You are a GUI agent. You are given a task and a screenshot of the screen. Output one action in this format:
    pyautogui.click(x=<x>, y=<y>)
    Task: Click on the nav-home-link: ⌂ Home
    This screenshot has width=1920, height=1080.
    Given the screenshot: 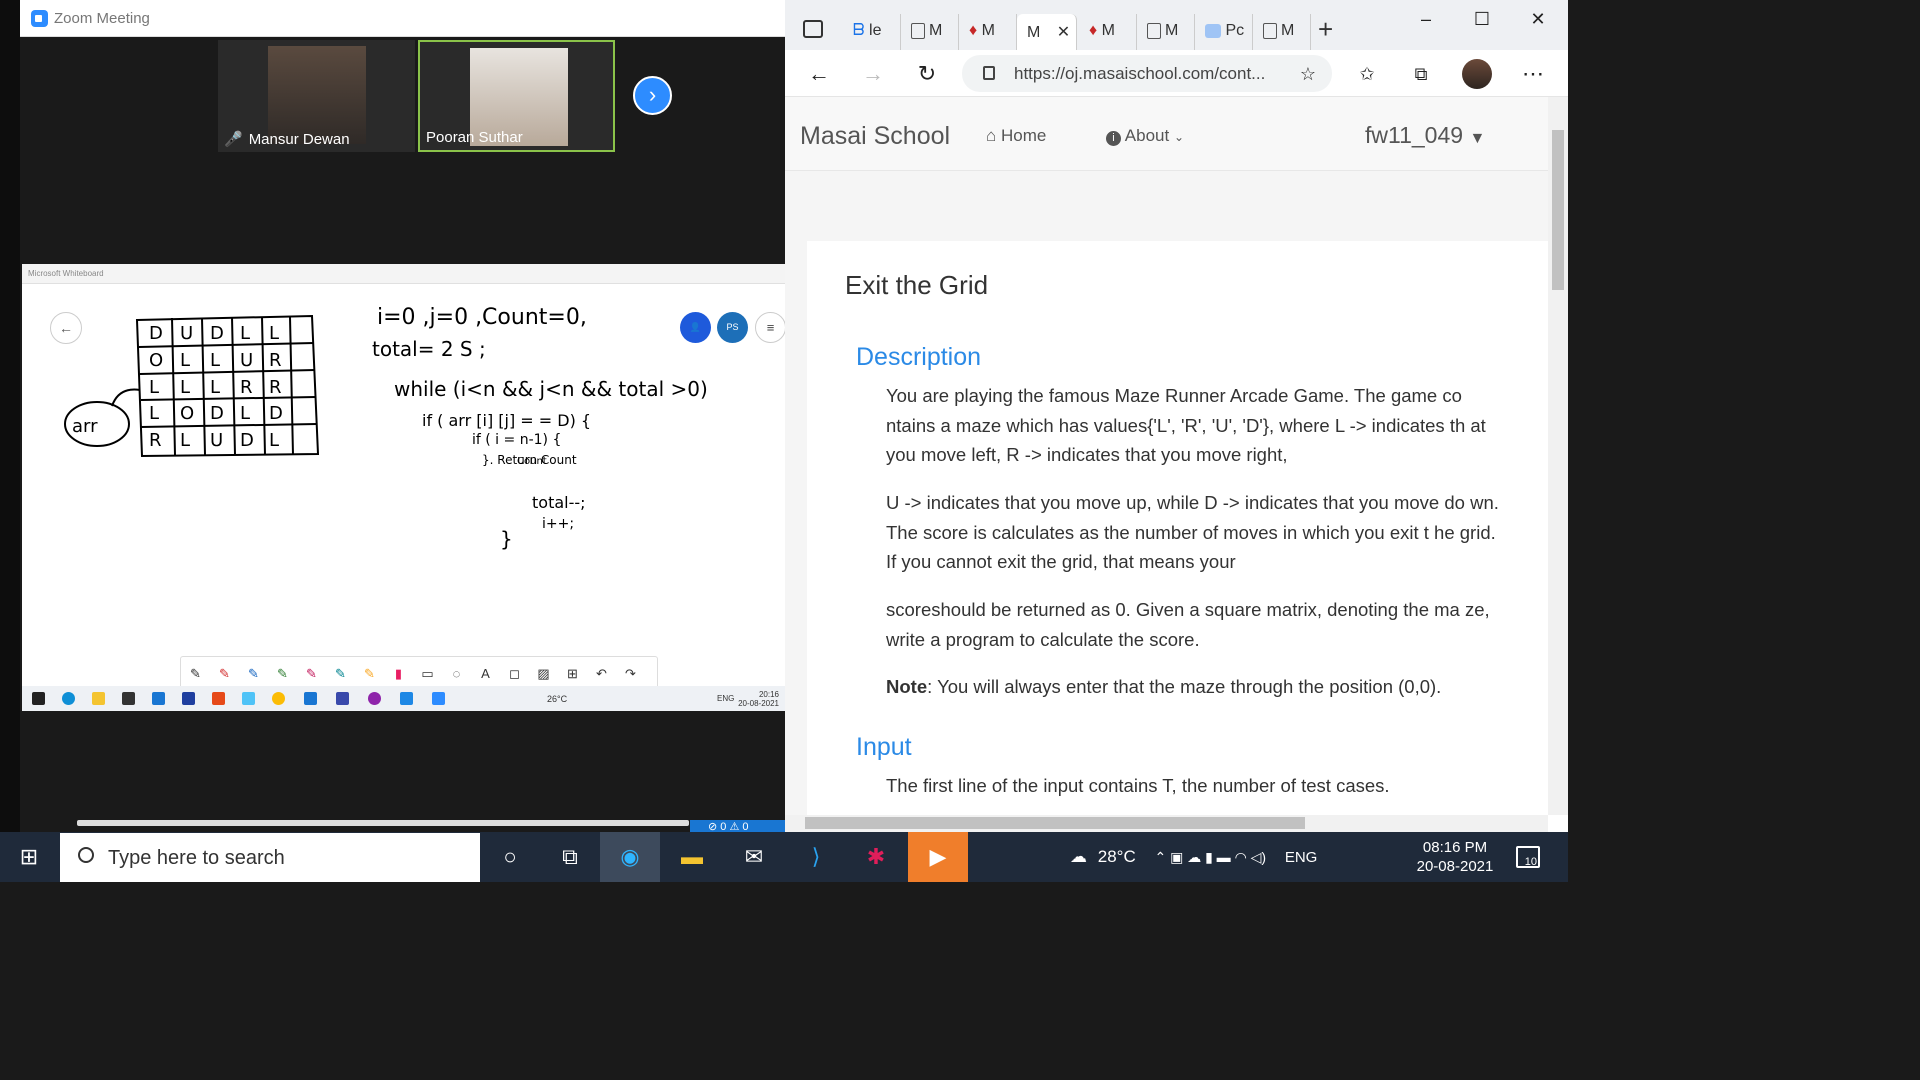 What is the action you would take?
    pyautogui.click(x=1016, y=136)
    